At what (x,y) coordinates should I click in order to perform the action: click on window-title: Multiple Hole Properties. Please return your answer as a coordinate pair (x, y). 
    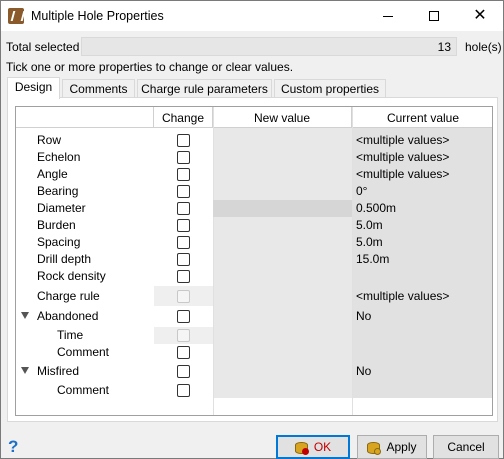
    Looking at the image, I should click on (97, 16).